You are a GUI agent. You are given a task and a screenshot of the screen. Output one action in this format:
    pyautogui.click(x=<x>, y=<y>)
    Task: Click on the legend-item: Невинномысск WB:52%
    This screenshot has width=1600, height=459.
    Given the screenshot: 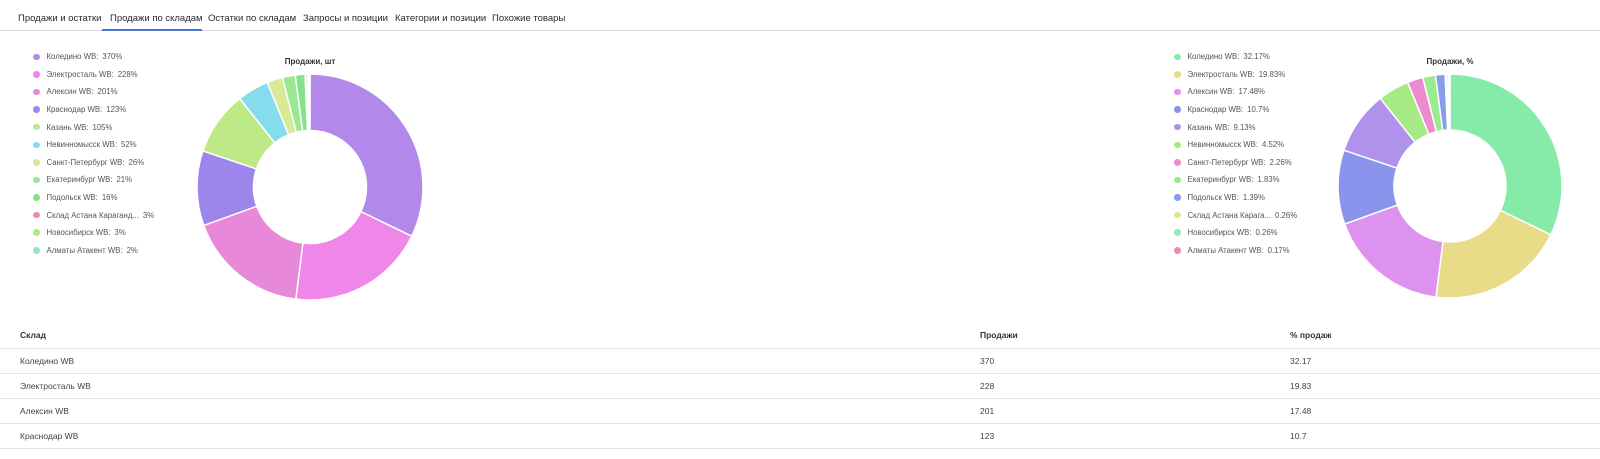 What is the action you would take?
    pyautogui.click(x=93, y=145)
    